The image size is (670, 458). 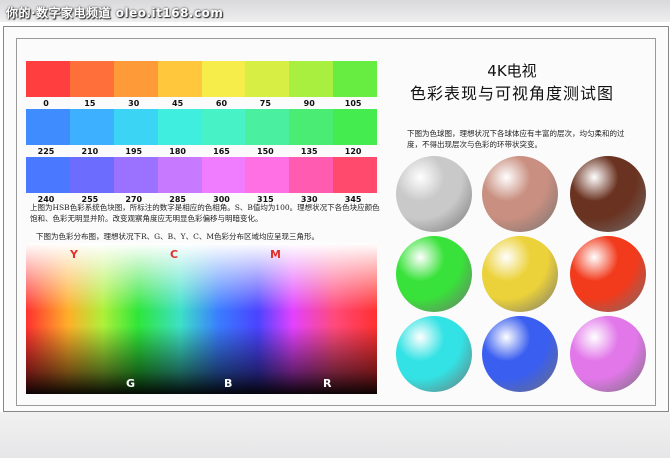 I want to click on hue-tick-label: 210, so click(x=90, y=151).